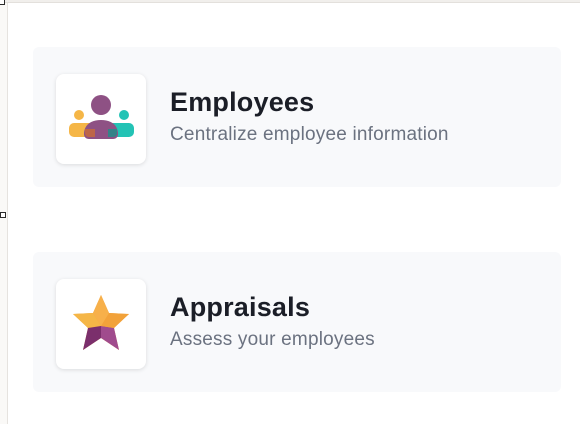 This screenshot has width=580, height=424. I want to click on appraisals-icon-tile, so click(101, 324).